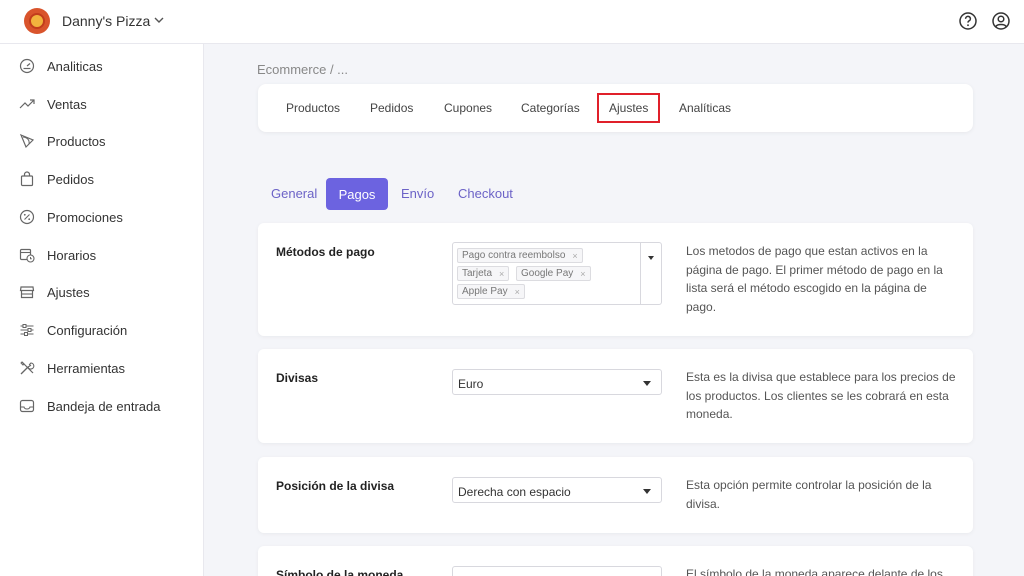 Image resolution: width=1024 pixels, height=576 pixels. I want to click on sidebar-item-horarios: Horarios, so click(102, 255).